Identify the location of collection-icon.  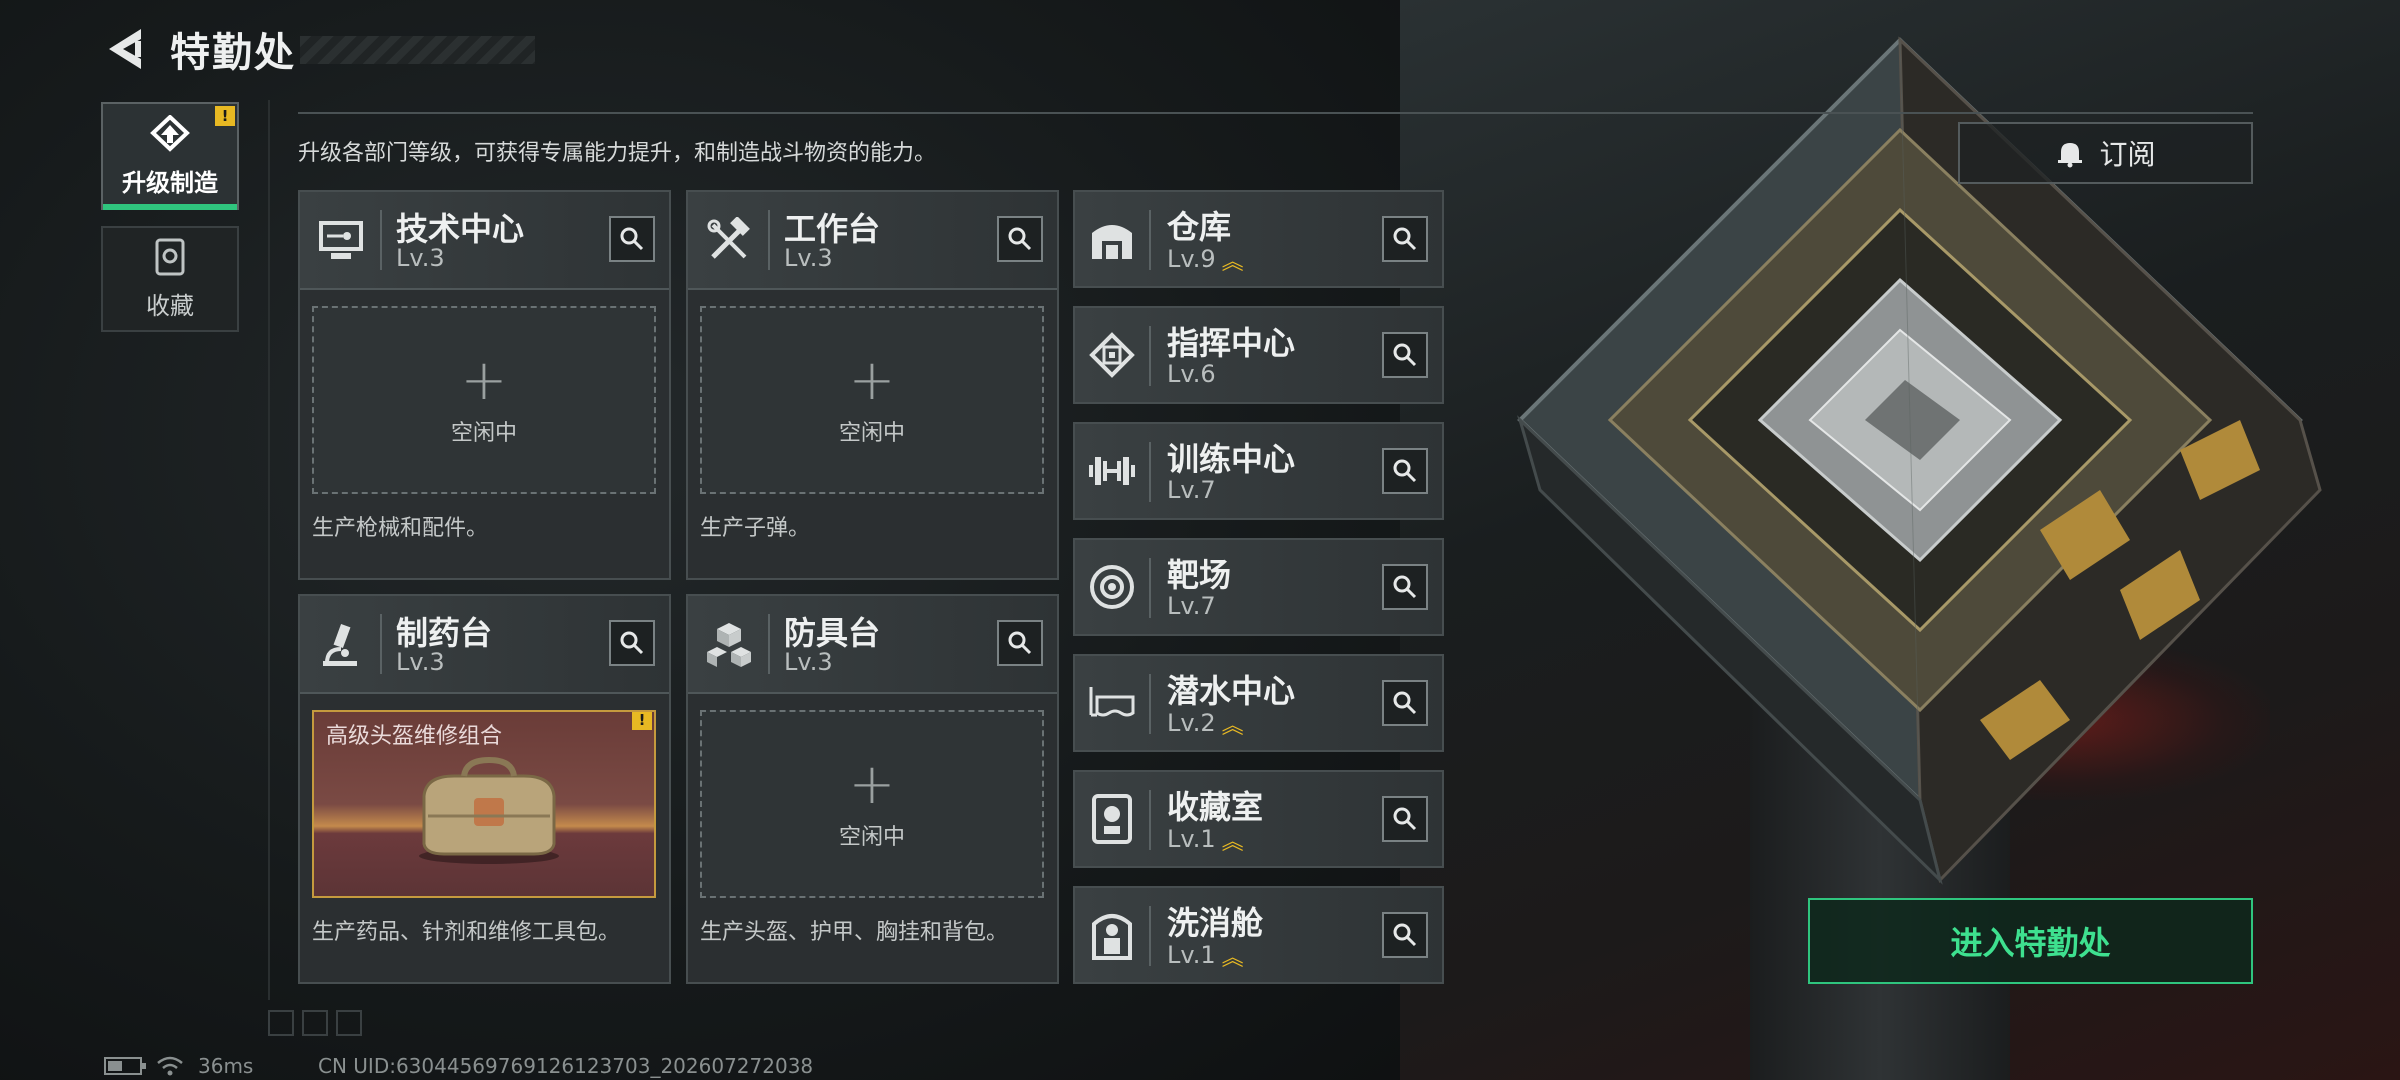
(170, 256).